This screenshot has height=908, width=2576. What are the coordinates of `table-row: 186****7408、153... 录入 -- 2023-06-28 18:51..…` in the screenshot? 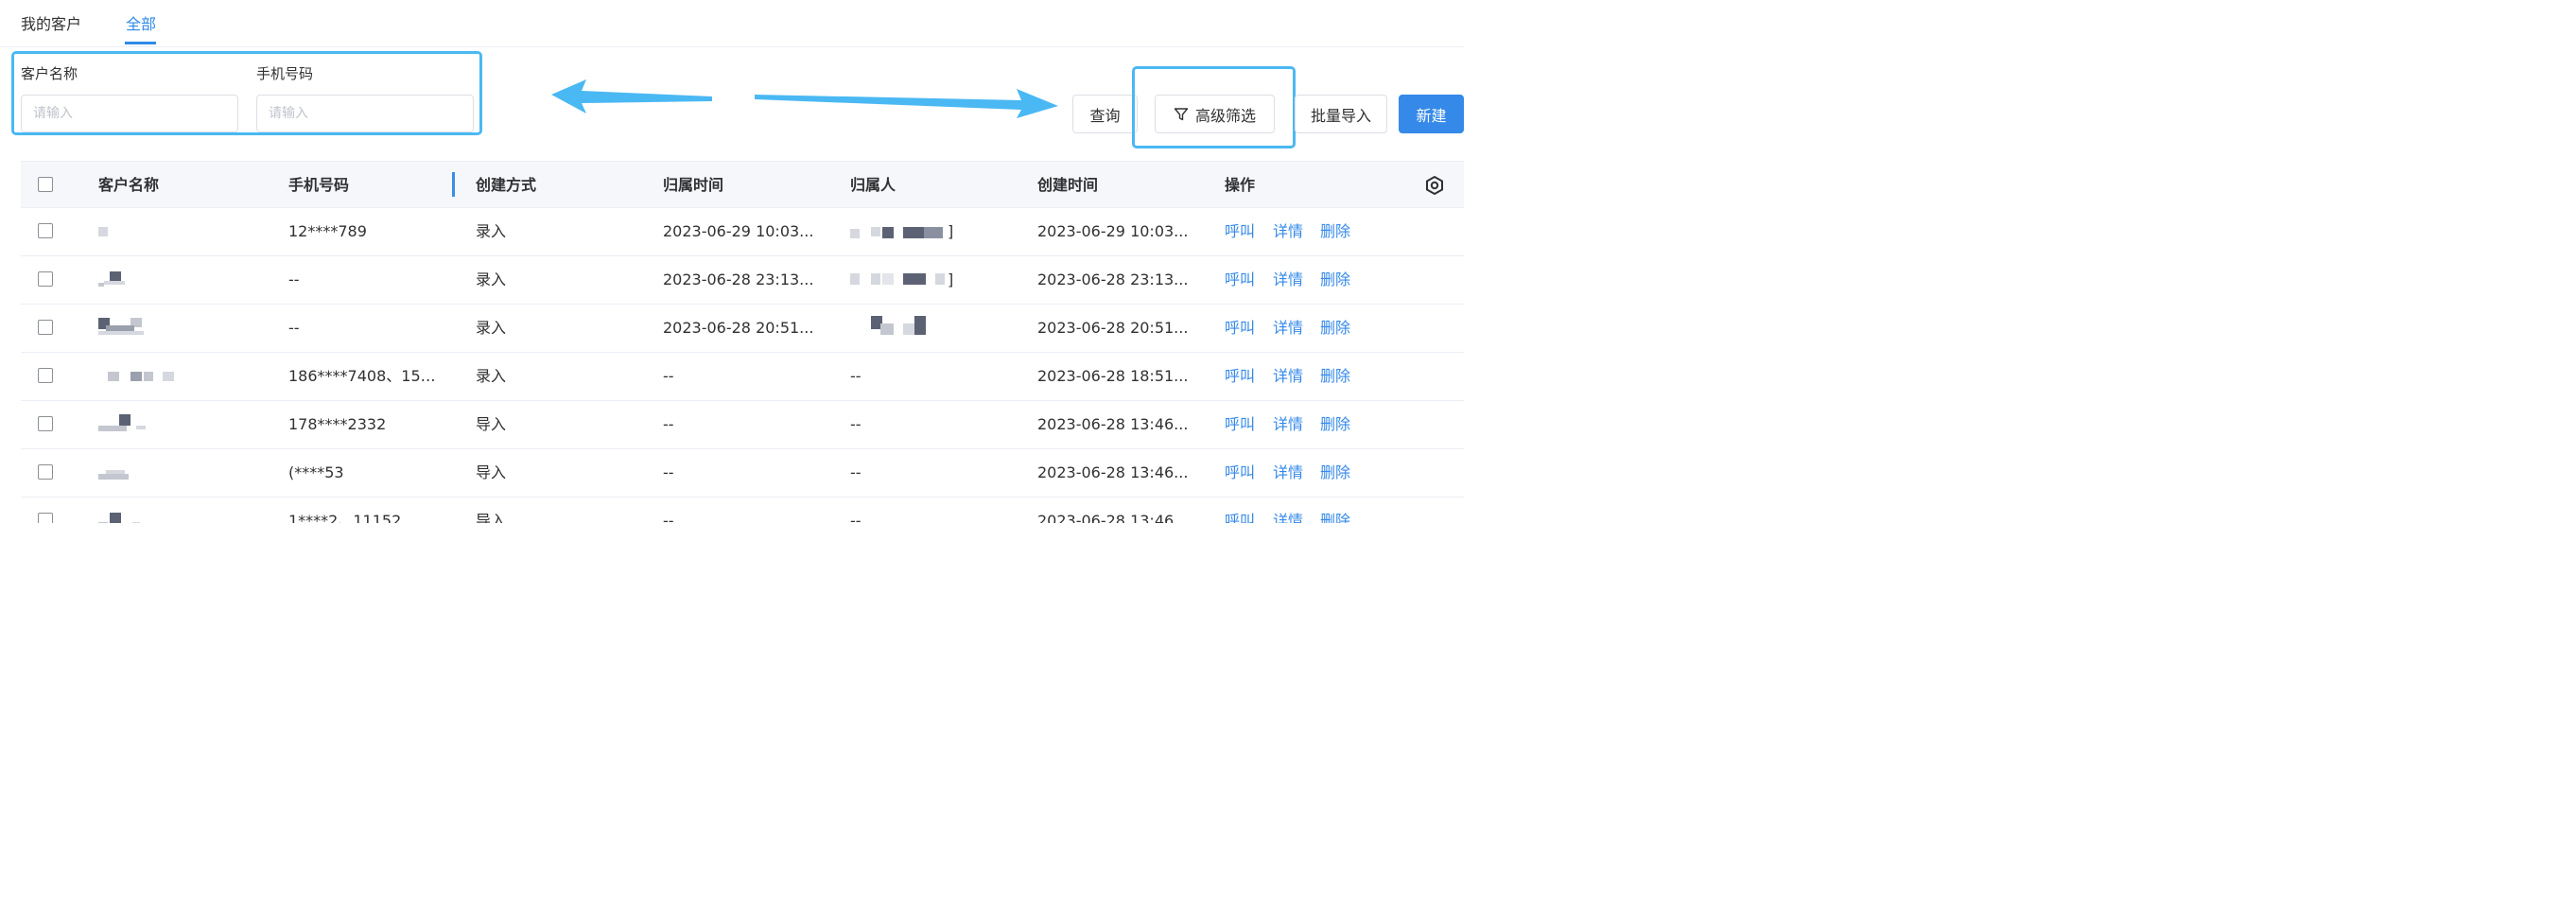 It's located at (742, 377).